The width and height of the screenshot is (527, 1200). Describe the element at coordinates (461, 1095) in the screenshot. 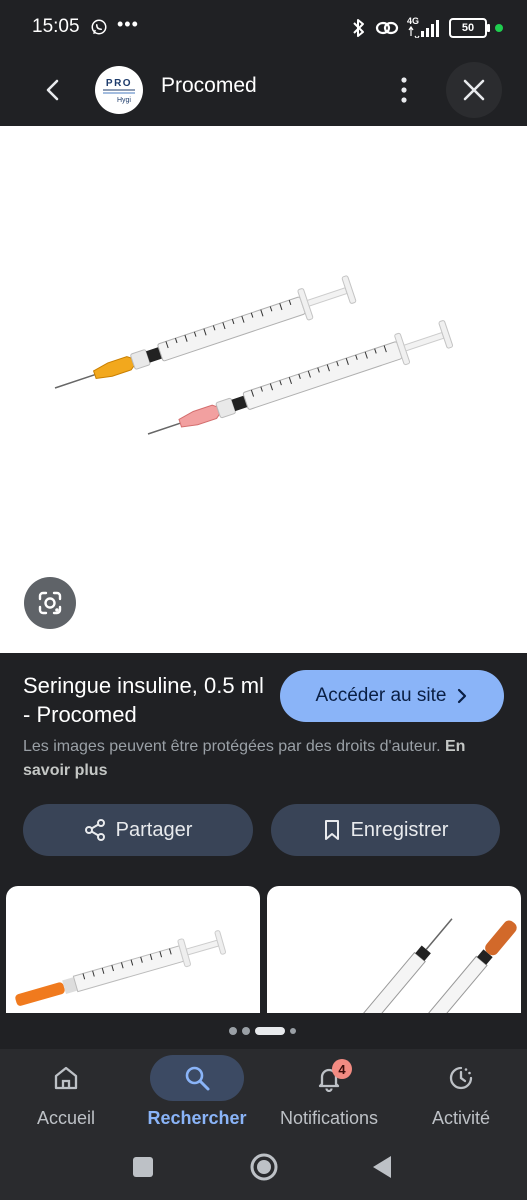

I see `nav-activite: Activité` at that location.